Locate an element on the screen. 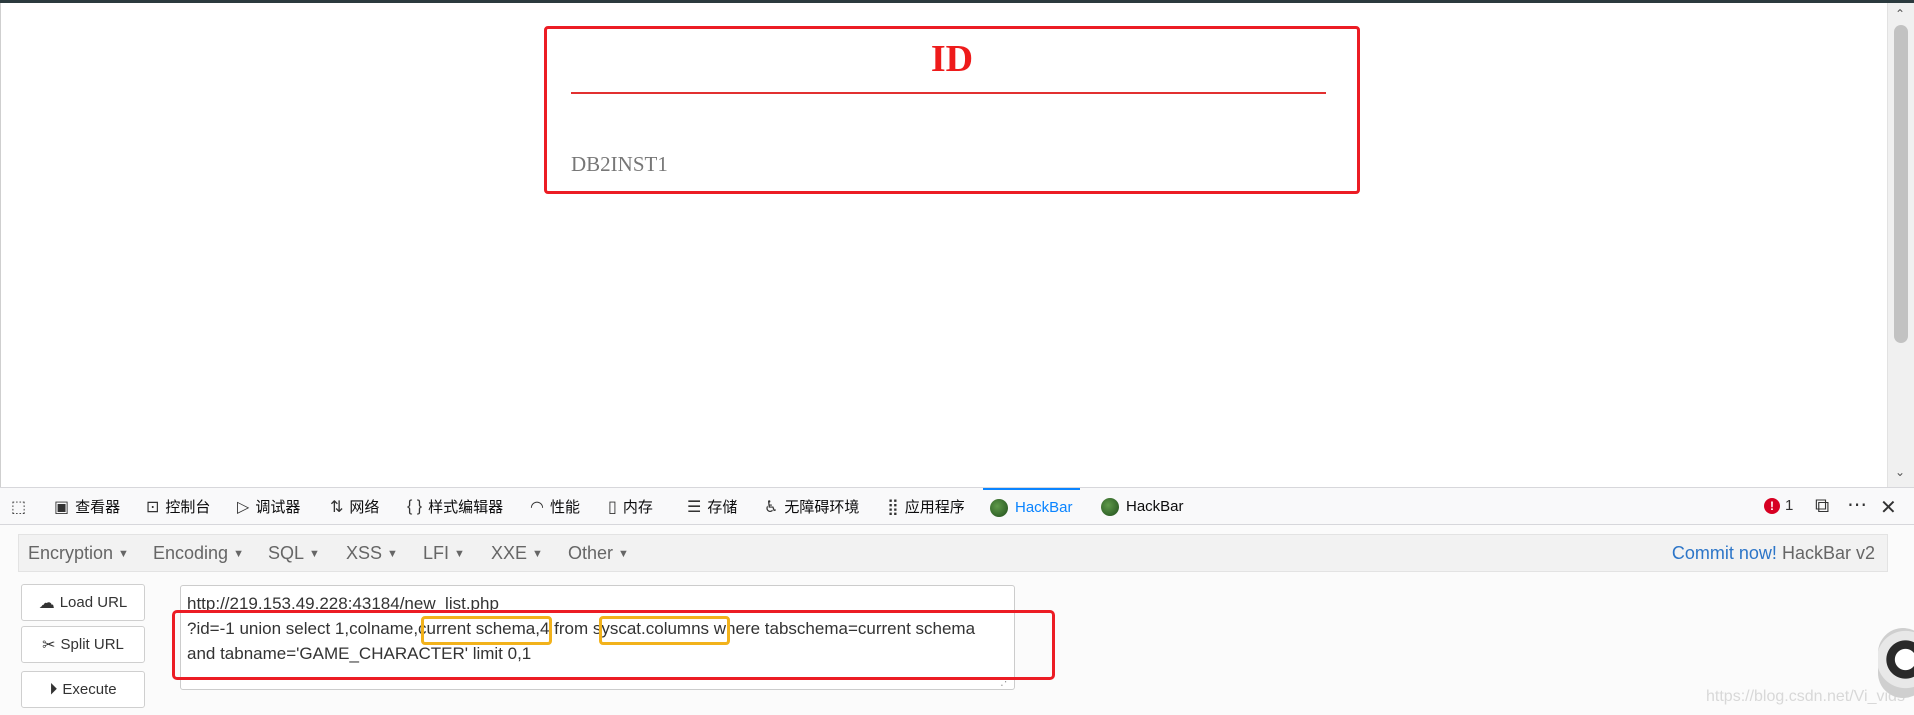 This screenshot has width=1914, height=715. tab-label: 内存 is located at coordinates (637, 507).